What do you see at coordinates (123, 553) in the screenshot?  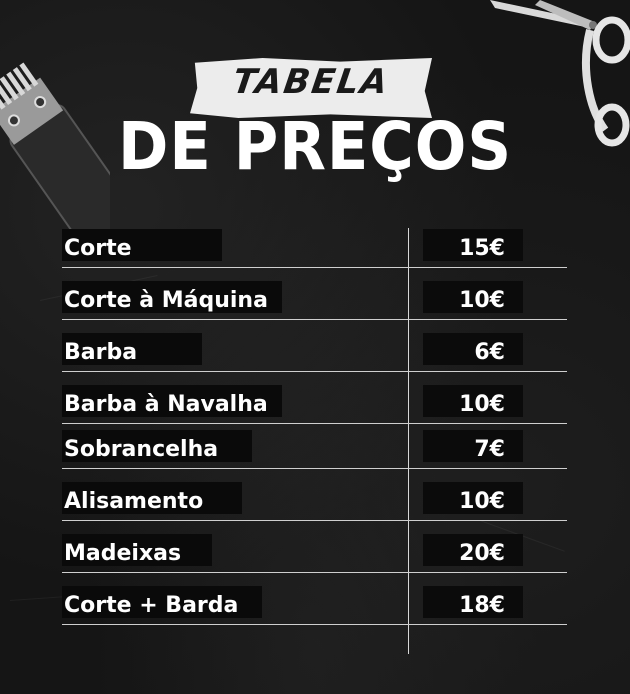 I see `service-name: Madeixas` at bounding box center [123, 553].